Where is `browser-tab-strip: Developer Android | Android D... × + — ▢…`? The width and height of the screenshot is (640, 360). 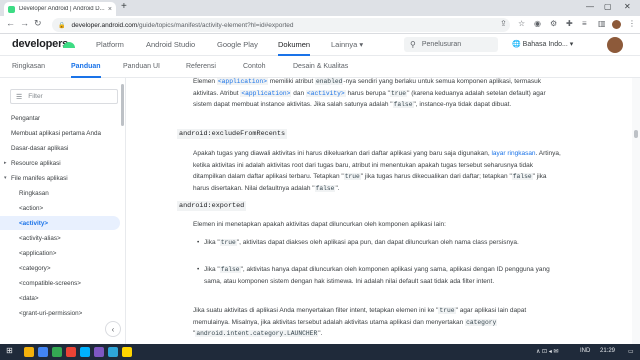 browser-tab-strip: Developer Android | Android D... × + — ▢… is located at coordinates (320, 8).